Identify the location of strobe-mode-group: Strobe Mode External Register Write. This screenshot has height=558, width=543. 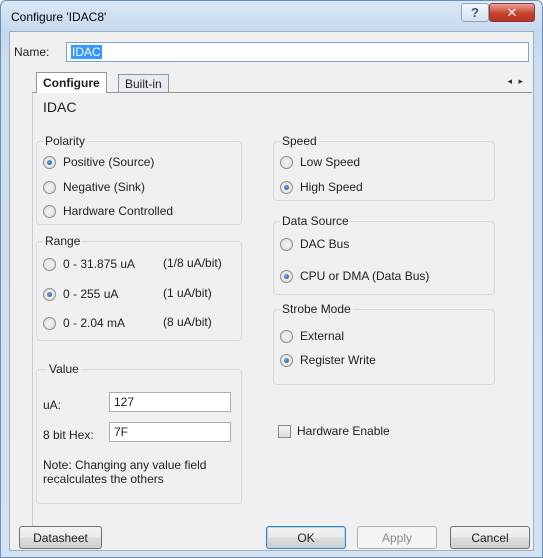
(384, 343).